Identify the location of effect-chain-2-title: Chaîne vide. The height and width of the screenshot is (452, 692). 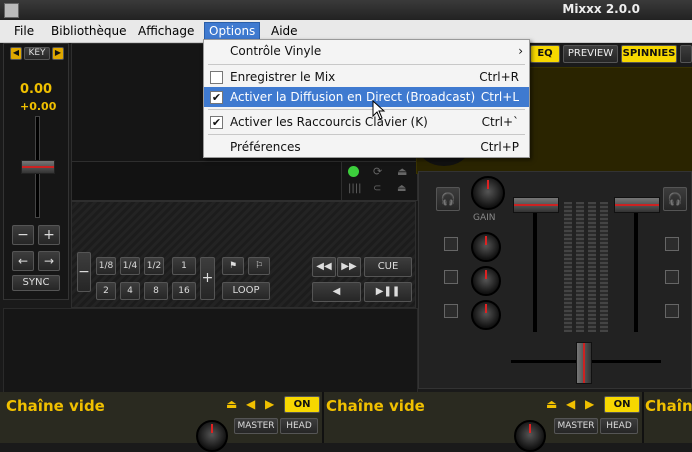
(375, 406).